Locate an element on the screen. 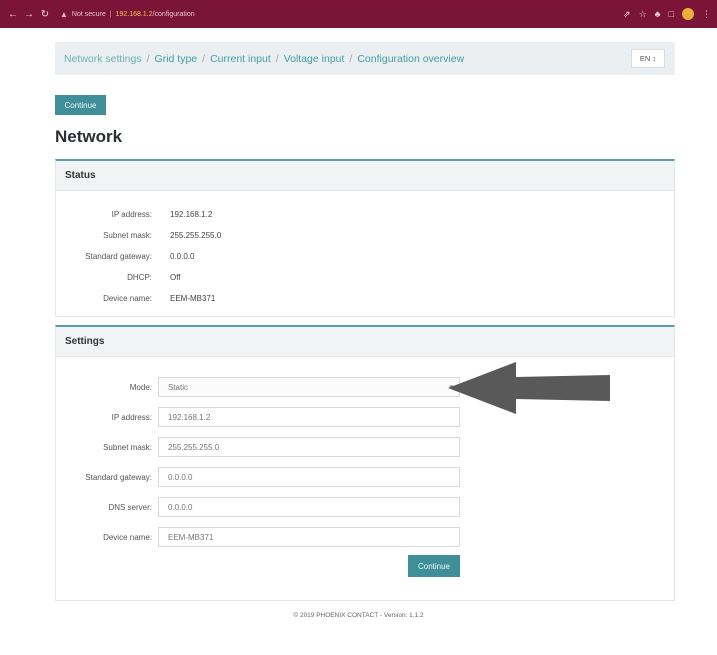 The height and width of the screenshot is (655, 717). breadcrumb-voltage-input: Voltage input is located at coordinates (314, 59).